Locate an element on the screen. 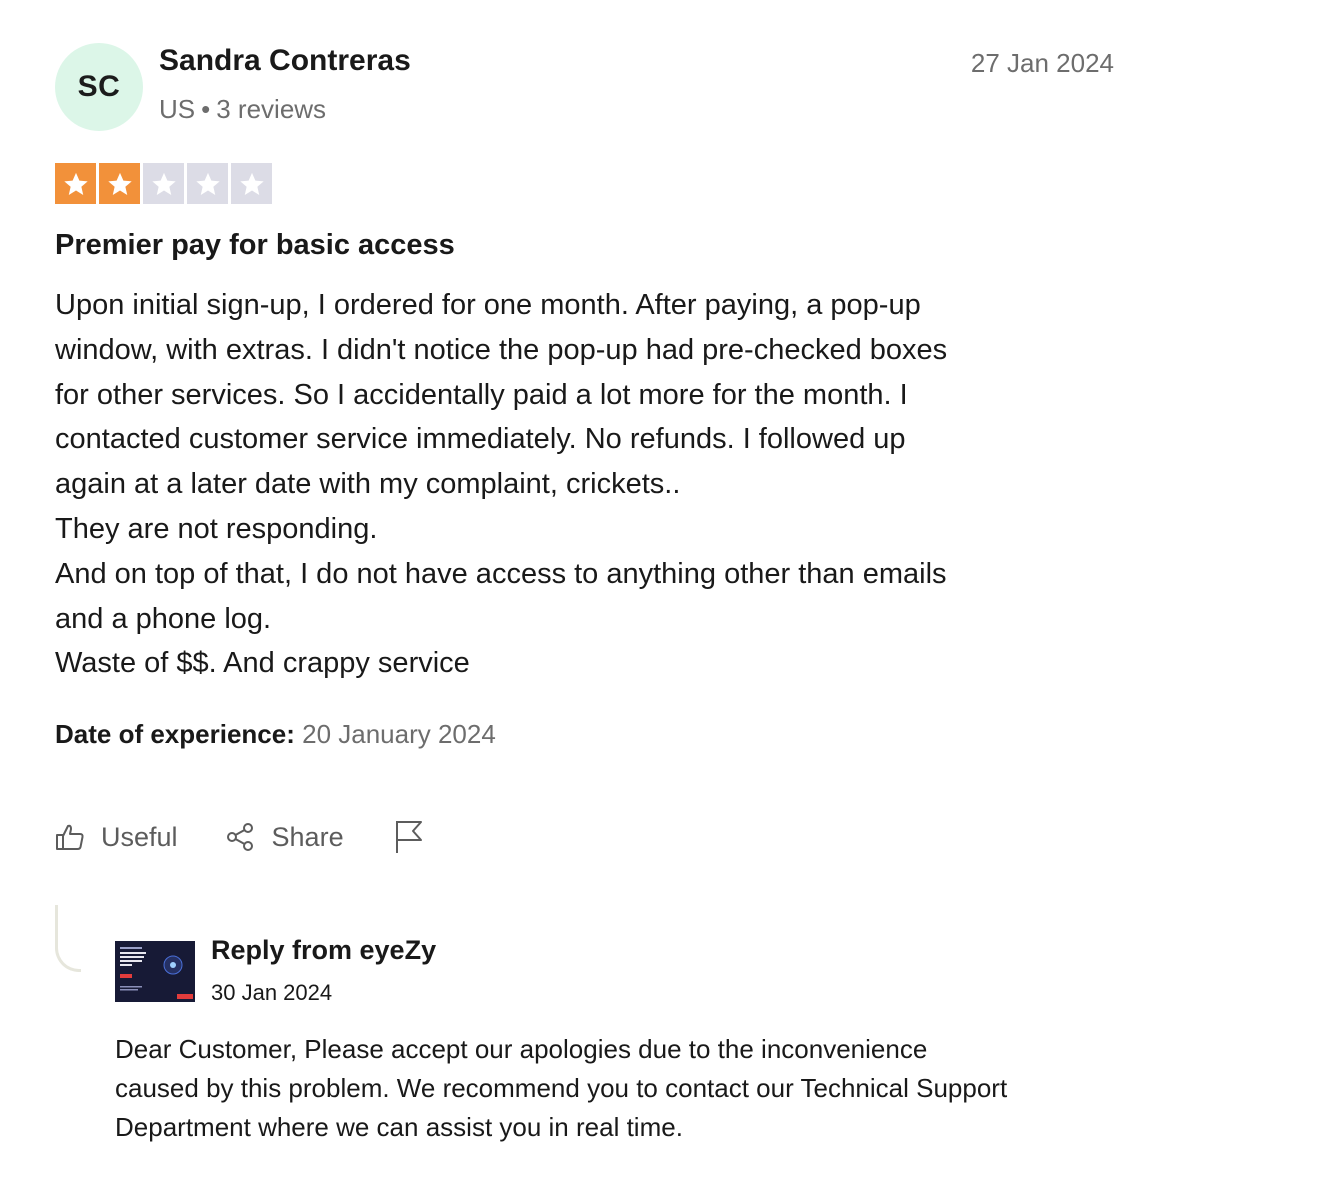 This screenshot has height=1196, width=1340. company-logo is located at coordinates (155, 971).